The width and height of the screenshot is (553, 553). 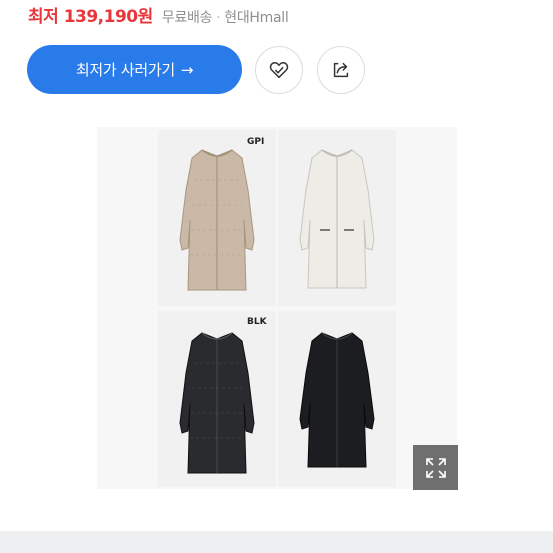 I want to click on coat-variant-ivory, so click(x=337, y=218).